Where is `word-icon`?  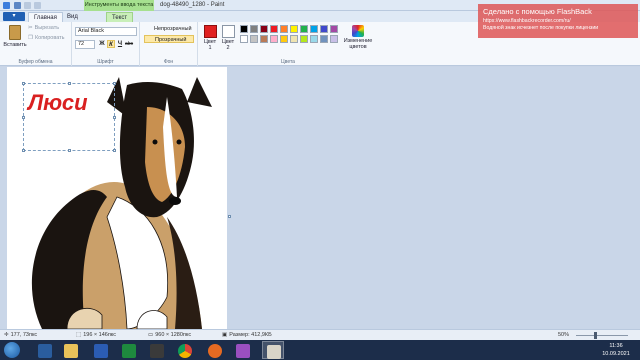
word-icon is located at coordinates (101, 351).